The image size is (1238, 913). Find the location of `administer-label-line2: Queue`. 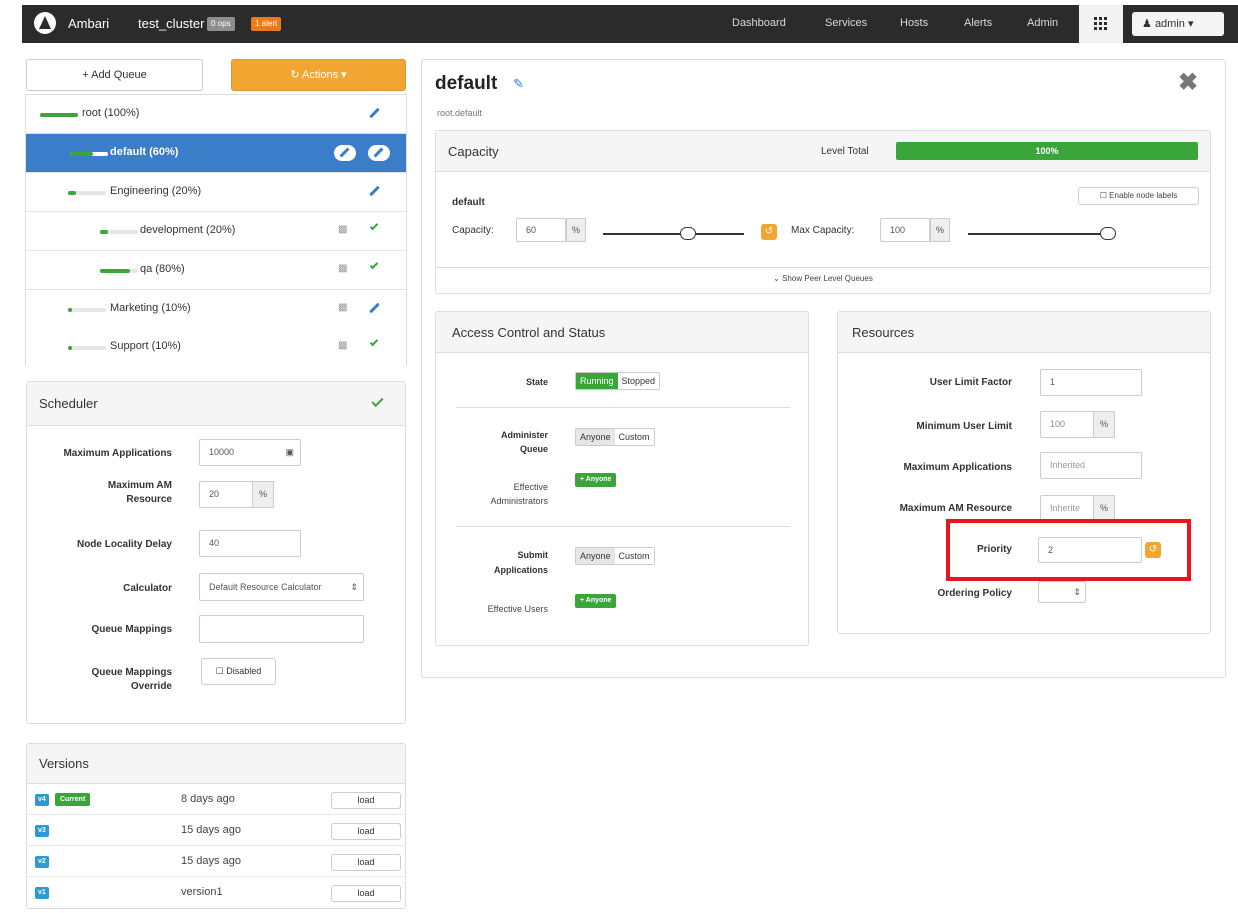

administer-label-line2: Queue is located at coordinates (533, 449).